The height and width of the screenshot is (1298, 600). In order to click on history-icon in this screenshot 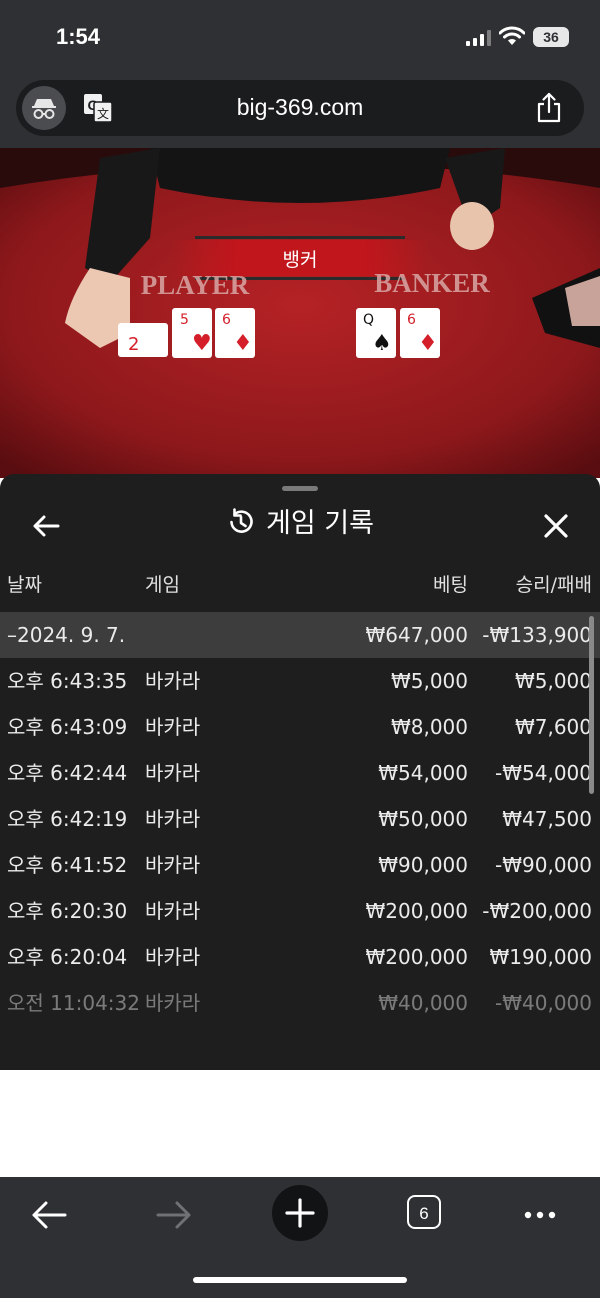, I will do `click(241, 520)`.